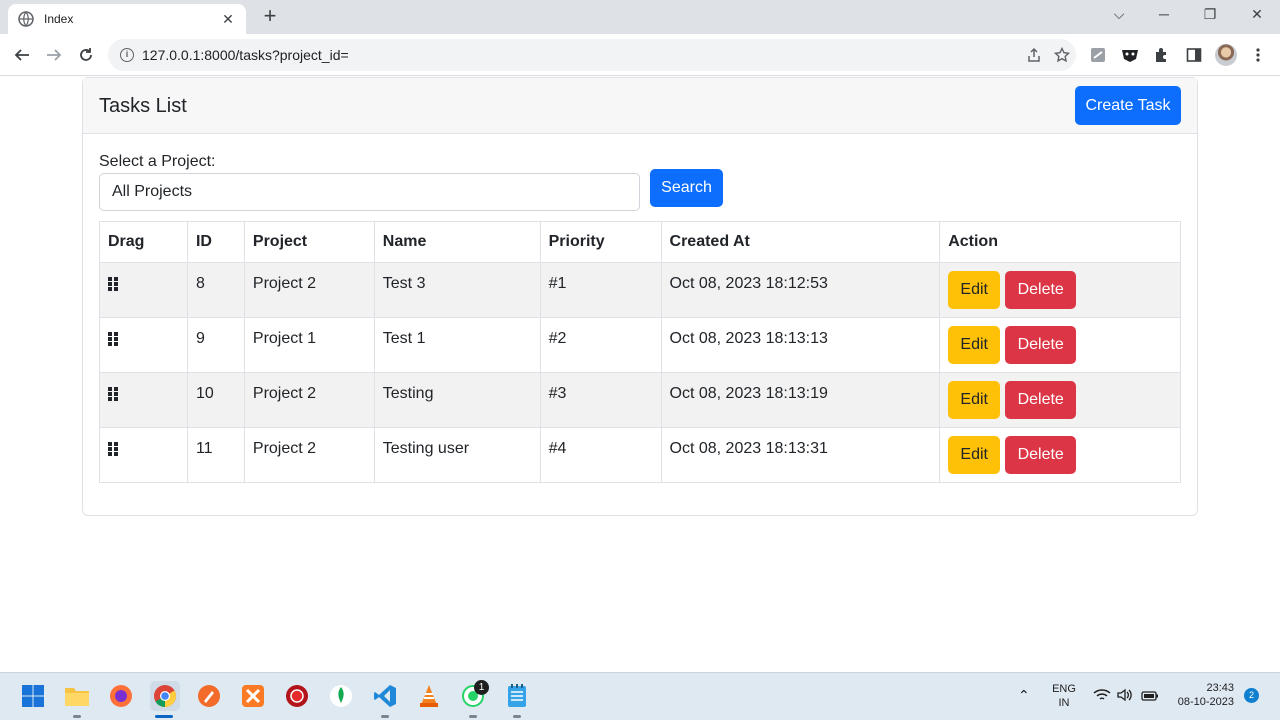  What do you see at coordinates (1034, 55) in the screenshot?
I see `share-icon` at bounding box center [1034, 55].